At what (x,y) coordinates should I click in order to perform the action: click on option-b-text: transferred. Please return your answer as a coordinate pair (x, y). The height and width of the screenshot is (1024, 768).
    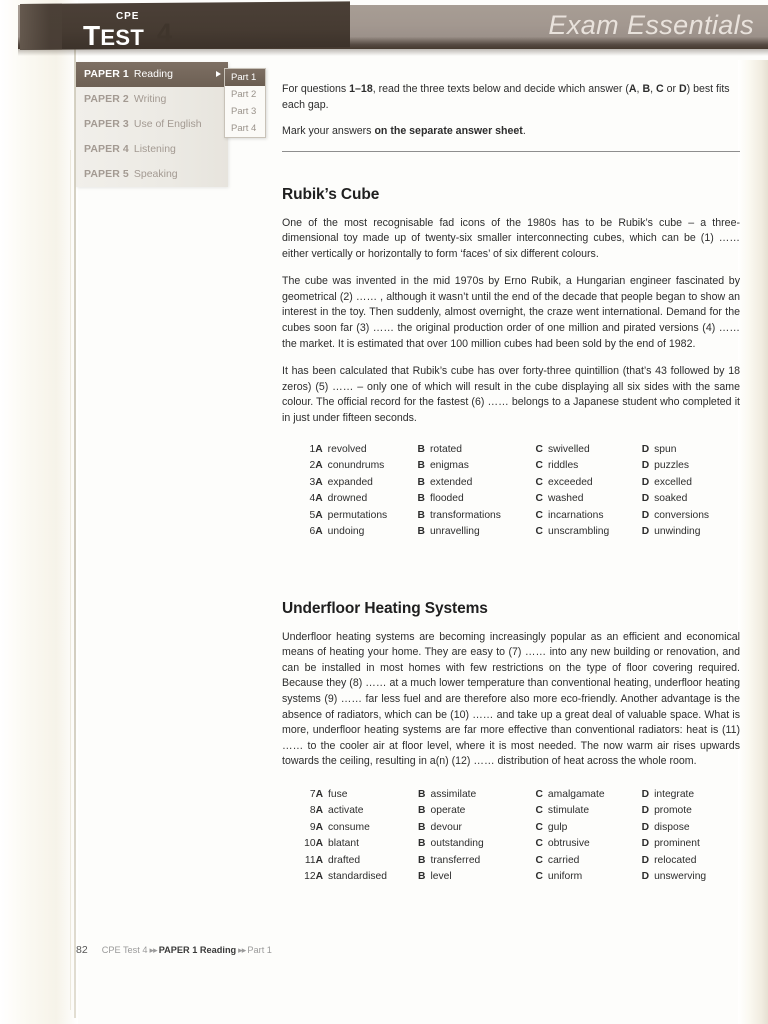
    Looking at the image, I should click on (455, 860).